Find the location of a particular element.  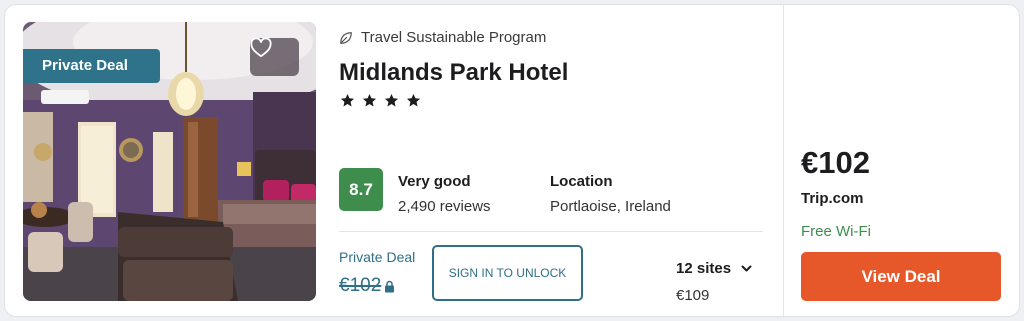

leaf-icon is located at coordinates (346, 37).